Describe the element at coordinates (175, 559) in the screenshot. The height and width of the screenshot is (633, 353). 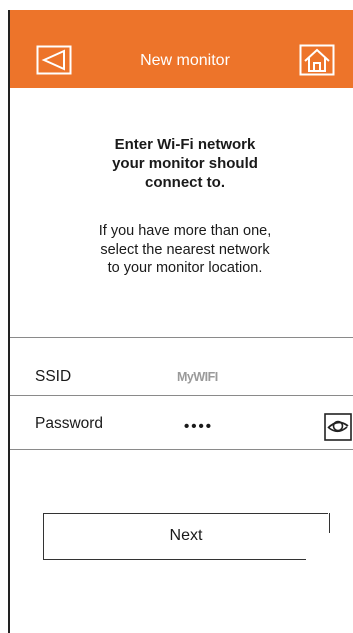
I see `button-border` at that location.